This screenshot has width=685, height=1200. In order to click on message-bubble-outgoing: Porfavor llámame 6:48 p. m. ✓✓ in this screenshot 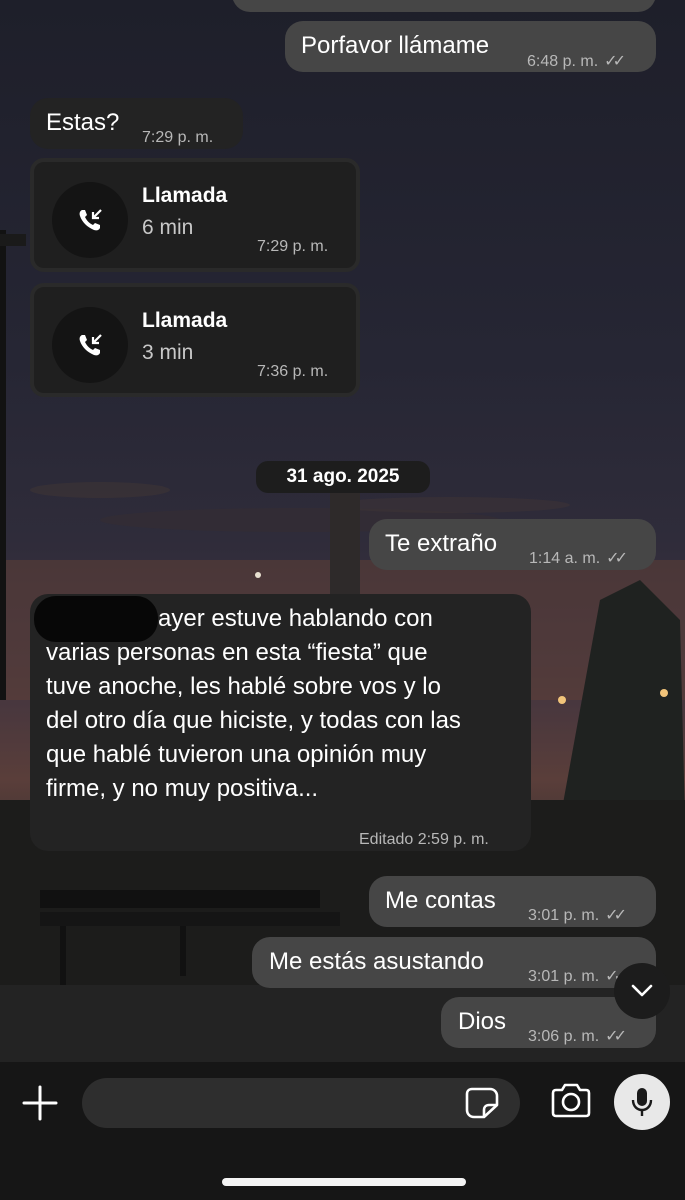, I will do `click(470, 46)`.